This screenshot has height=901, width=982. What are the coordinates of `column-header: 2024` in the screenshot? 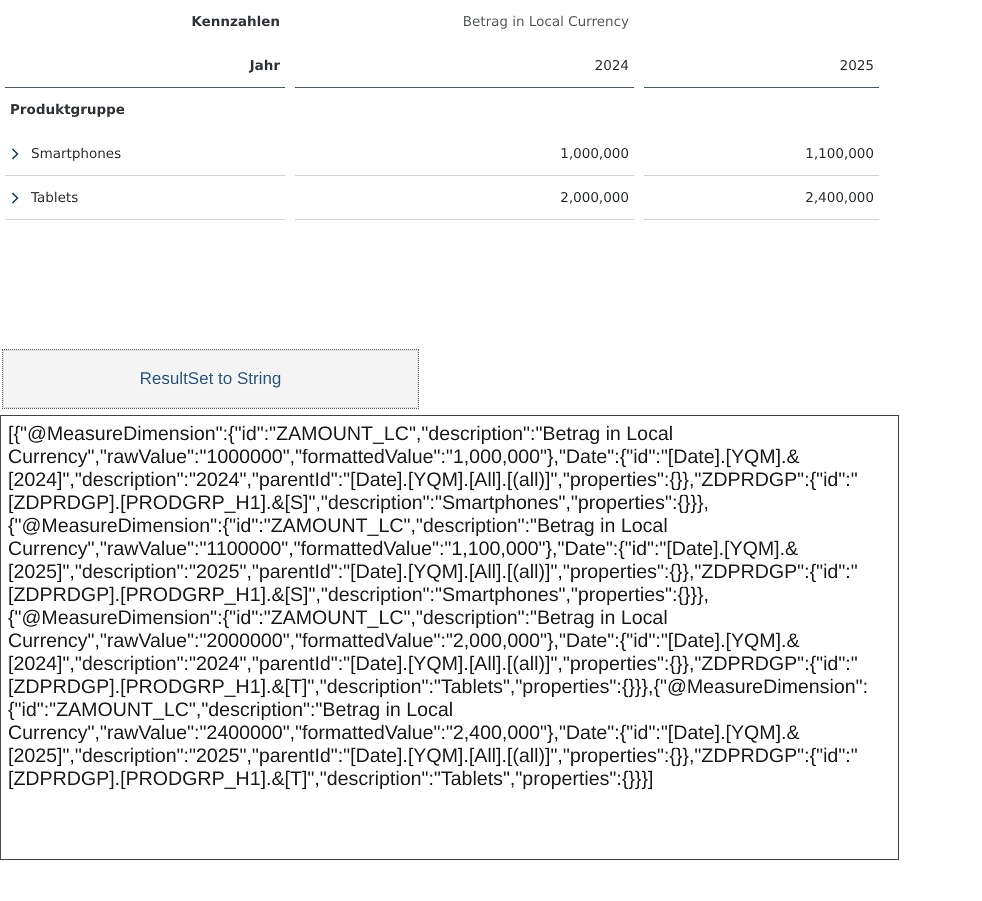 It's located at (611, 66).